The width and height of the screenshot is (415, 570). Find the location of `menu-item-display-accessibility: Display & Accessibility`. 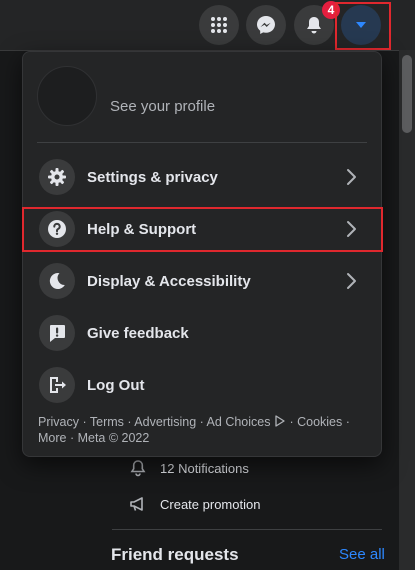

menu-item-display-accessibility: Display & Accessibility is located at coordinates (202, 281).